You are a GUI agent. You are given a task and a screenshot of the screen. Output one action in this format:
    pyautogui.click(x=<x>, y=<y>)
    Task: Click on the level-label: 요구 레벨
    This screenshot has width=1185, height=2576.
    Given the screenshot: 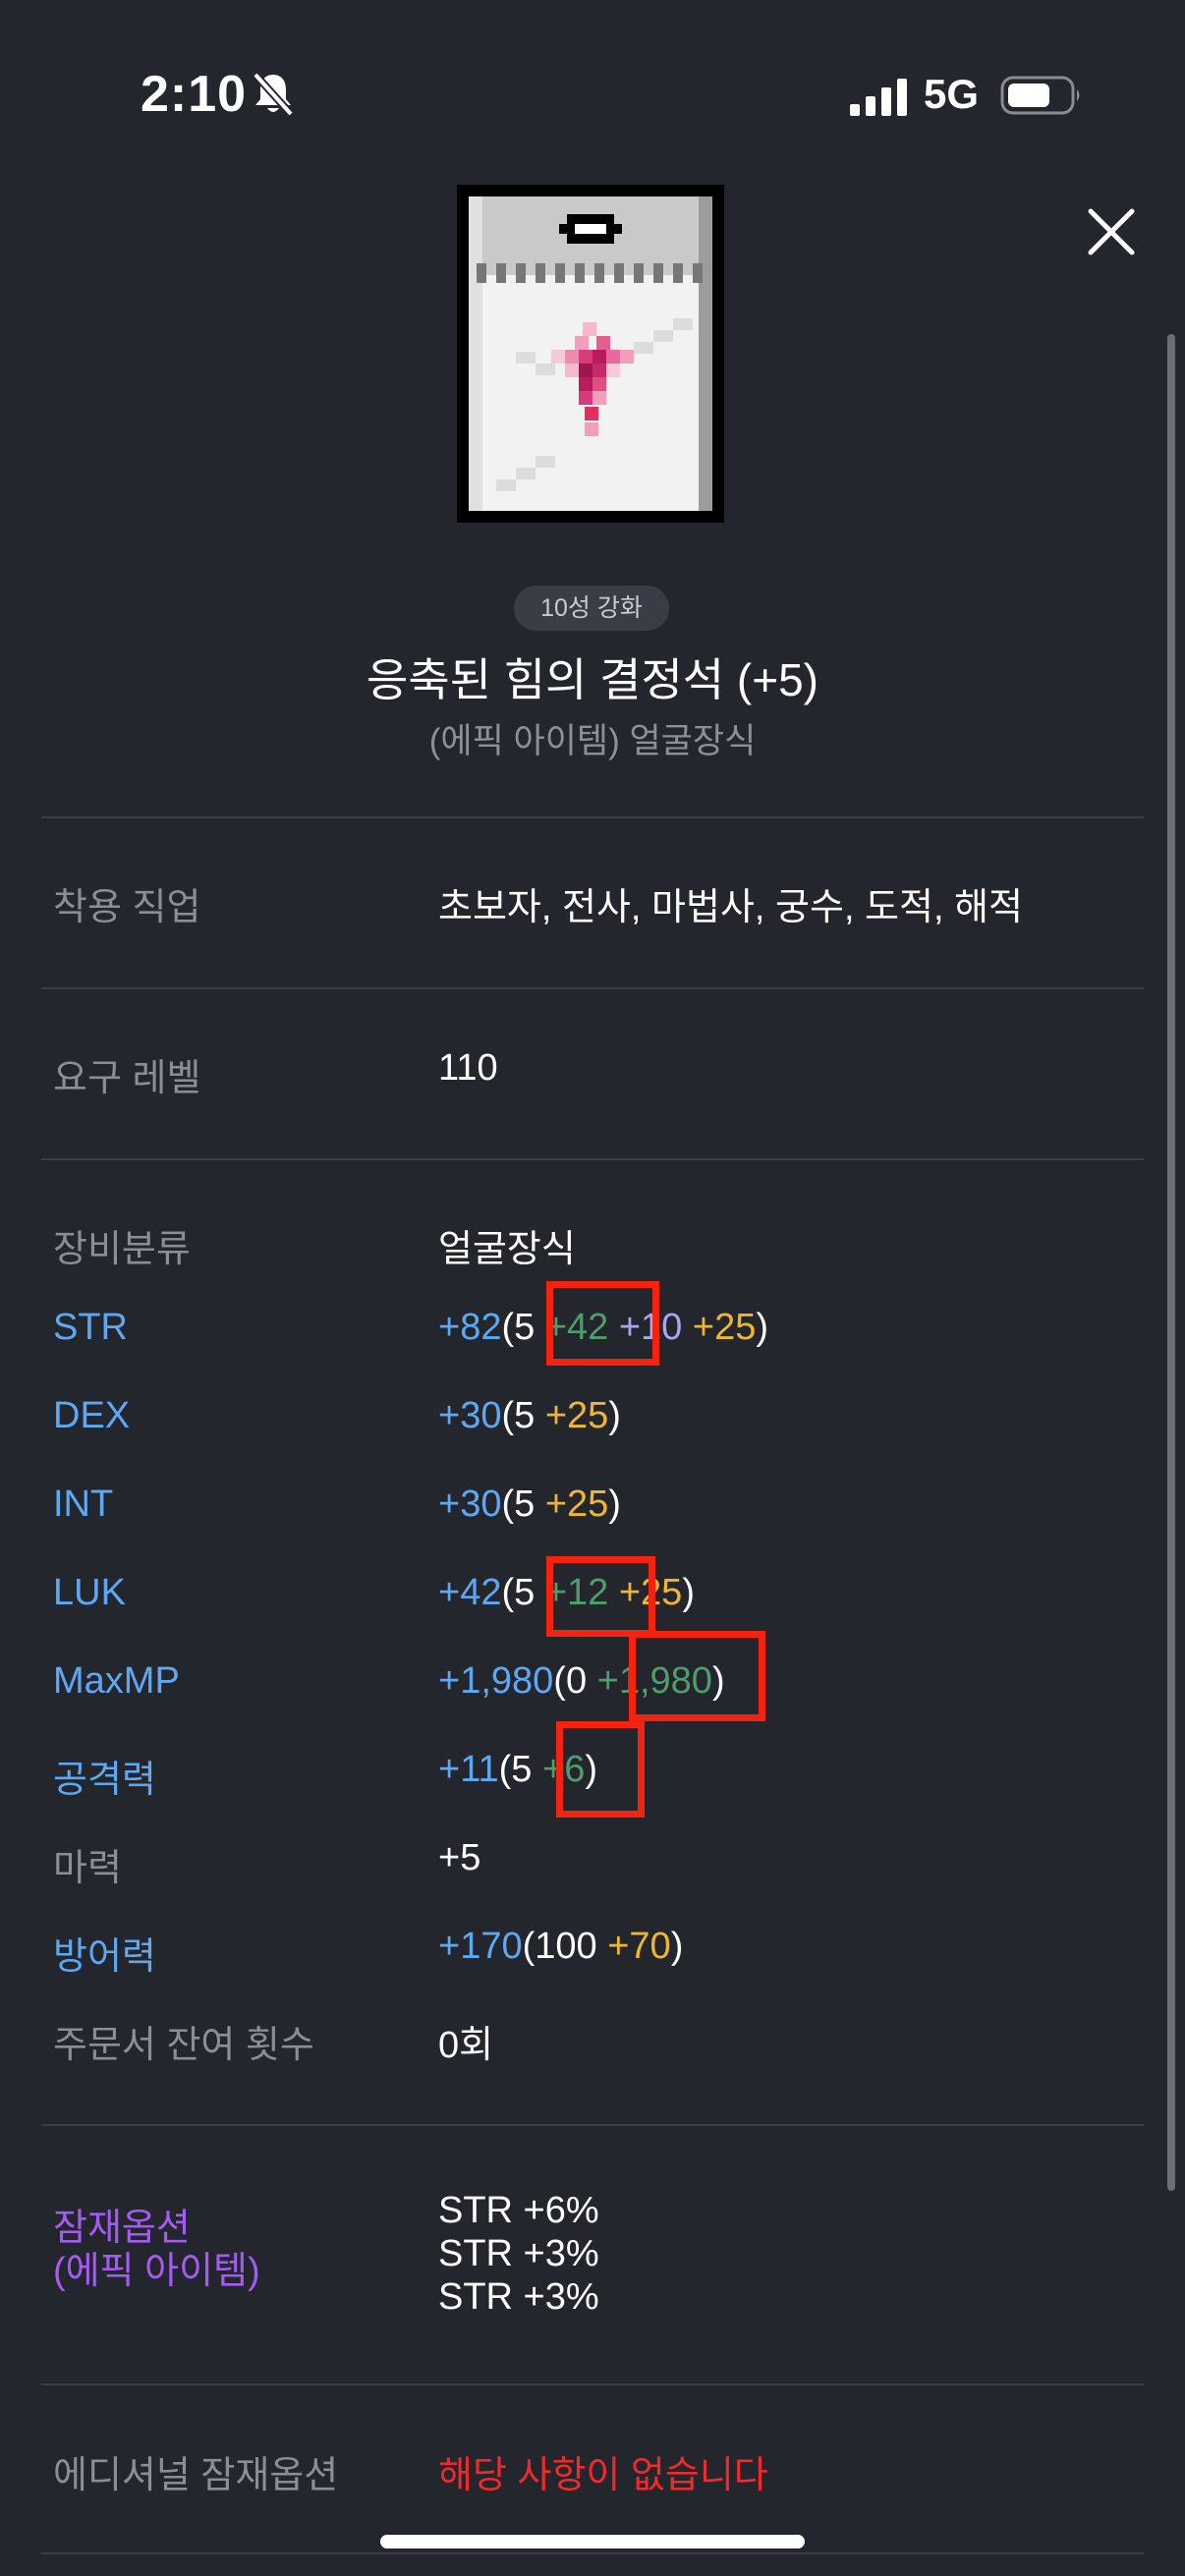 What is the action you would take?
    pyautogui.click(x=127, y=1078)
    